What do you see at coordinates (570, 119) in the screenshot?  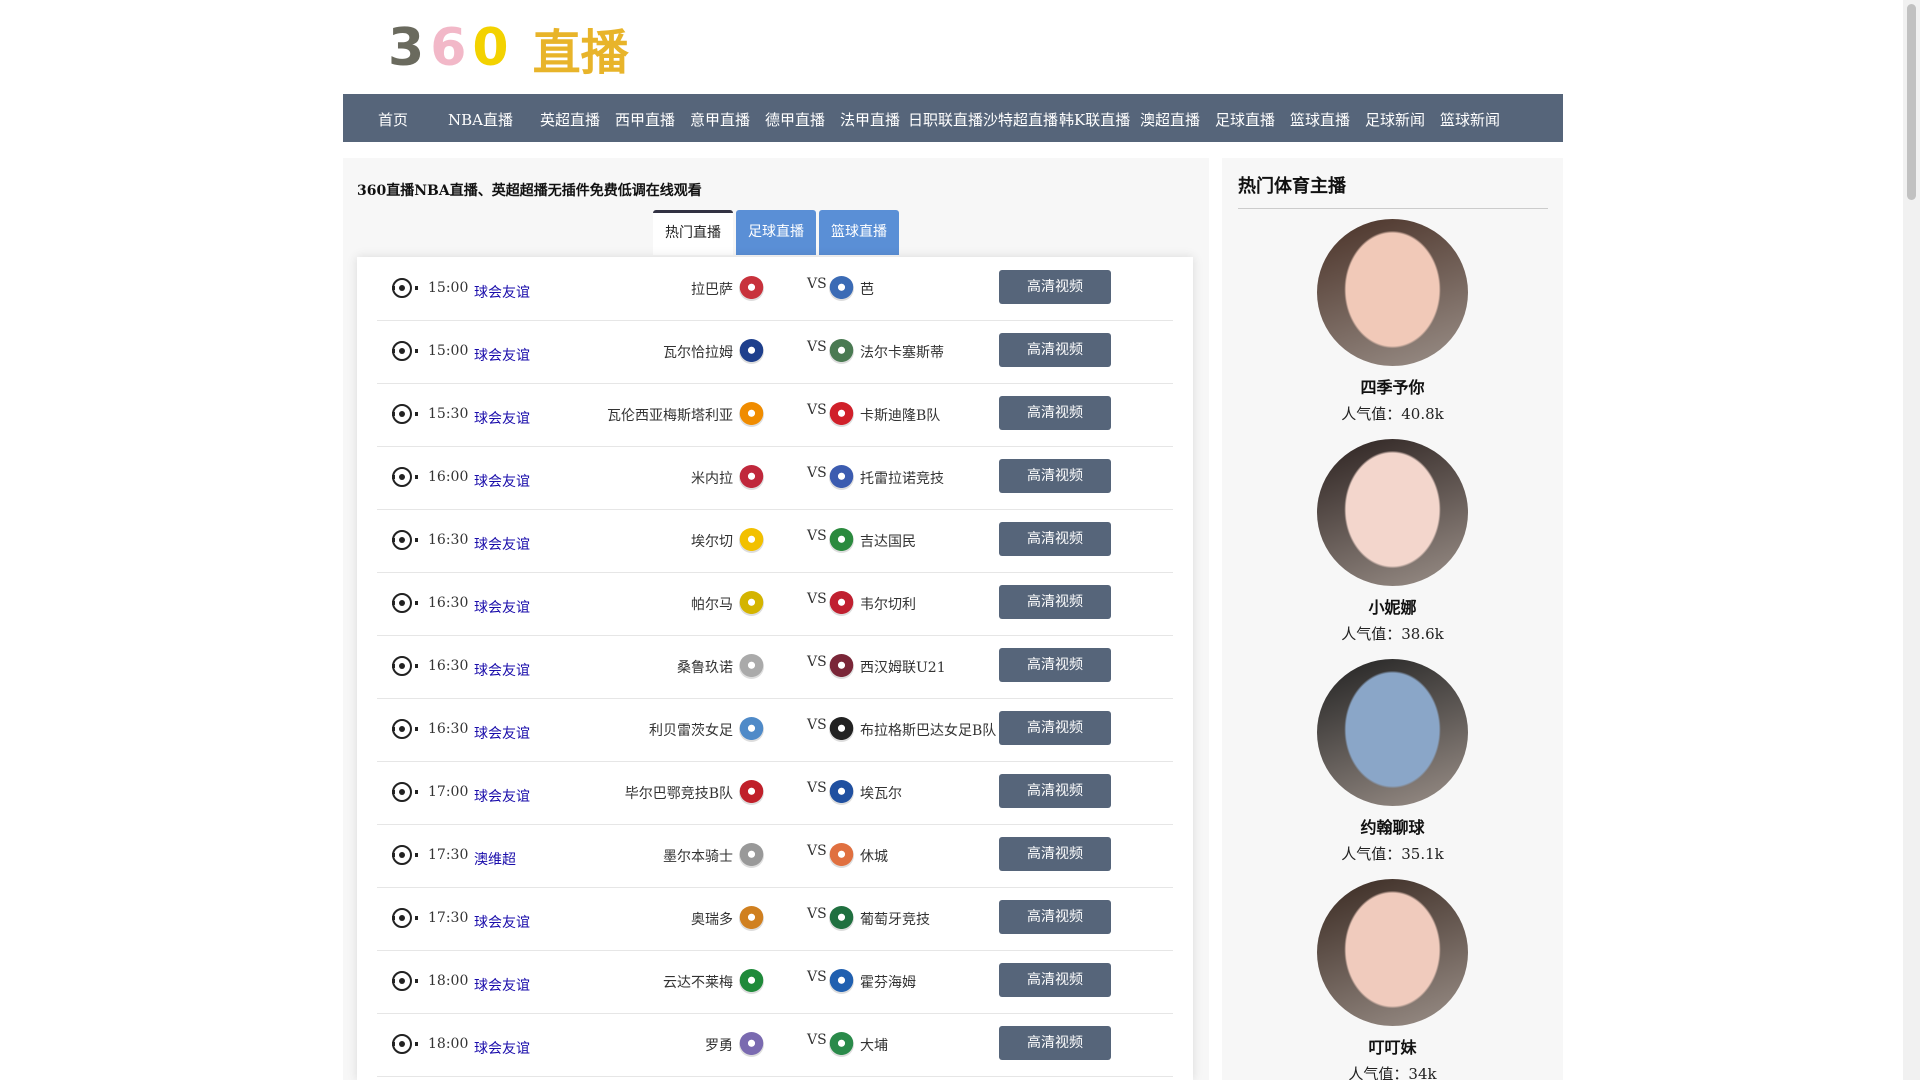 I see `nav-item-2: 英超直播` at bounding box center [570, 119].